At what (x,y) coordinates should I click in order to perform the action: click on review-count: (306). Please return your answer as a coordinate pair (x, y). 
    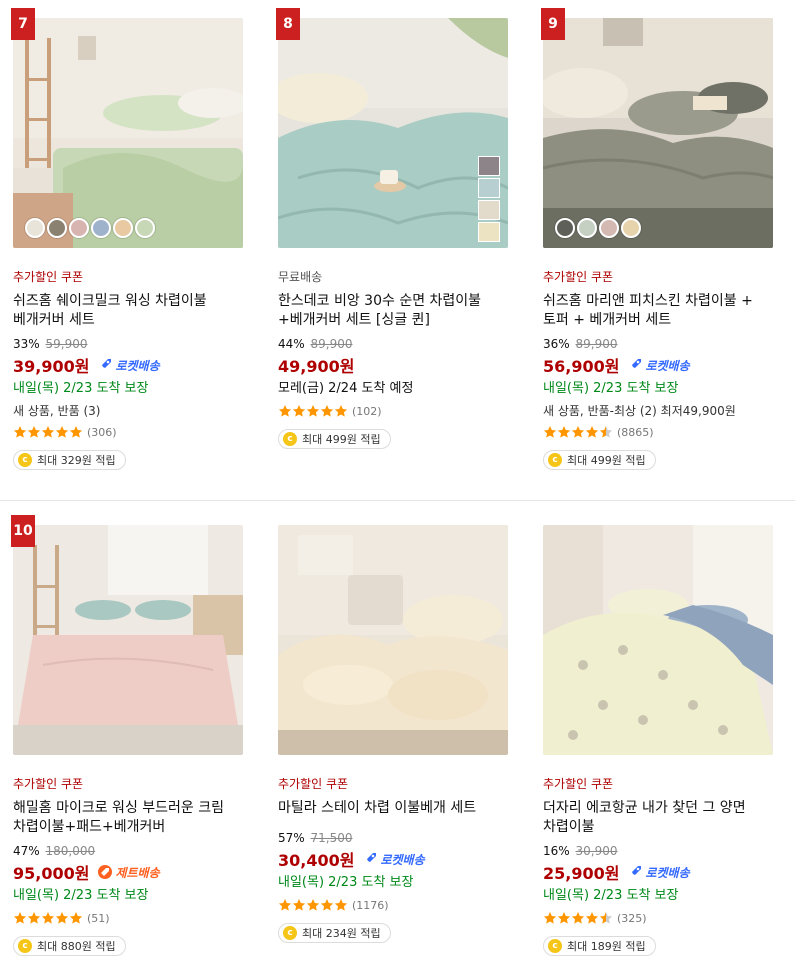
    Looking at the image, I should click on (102, 432).